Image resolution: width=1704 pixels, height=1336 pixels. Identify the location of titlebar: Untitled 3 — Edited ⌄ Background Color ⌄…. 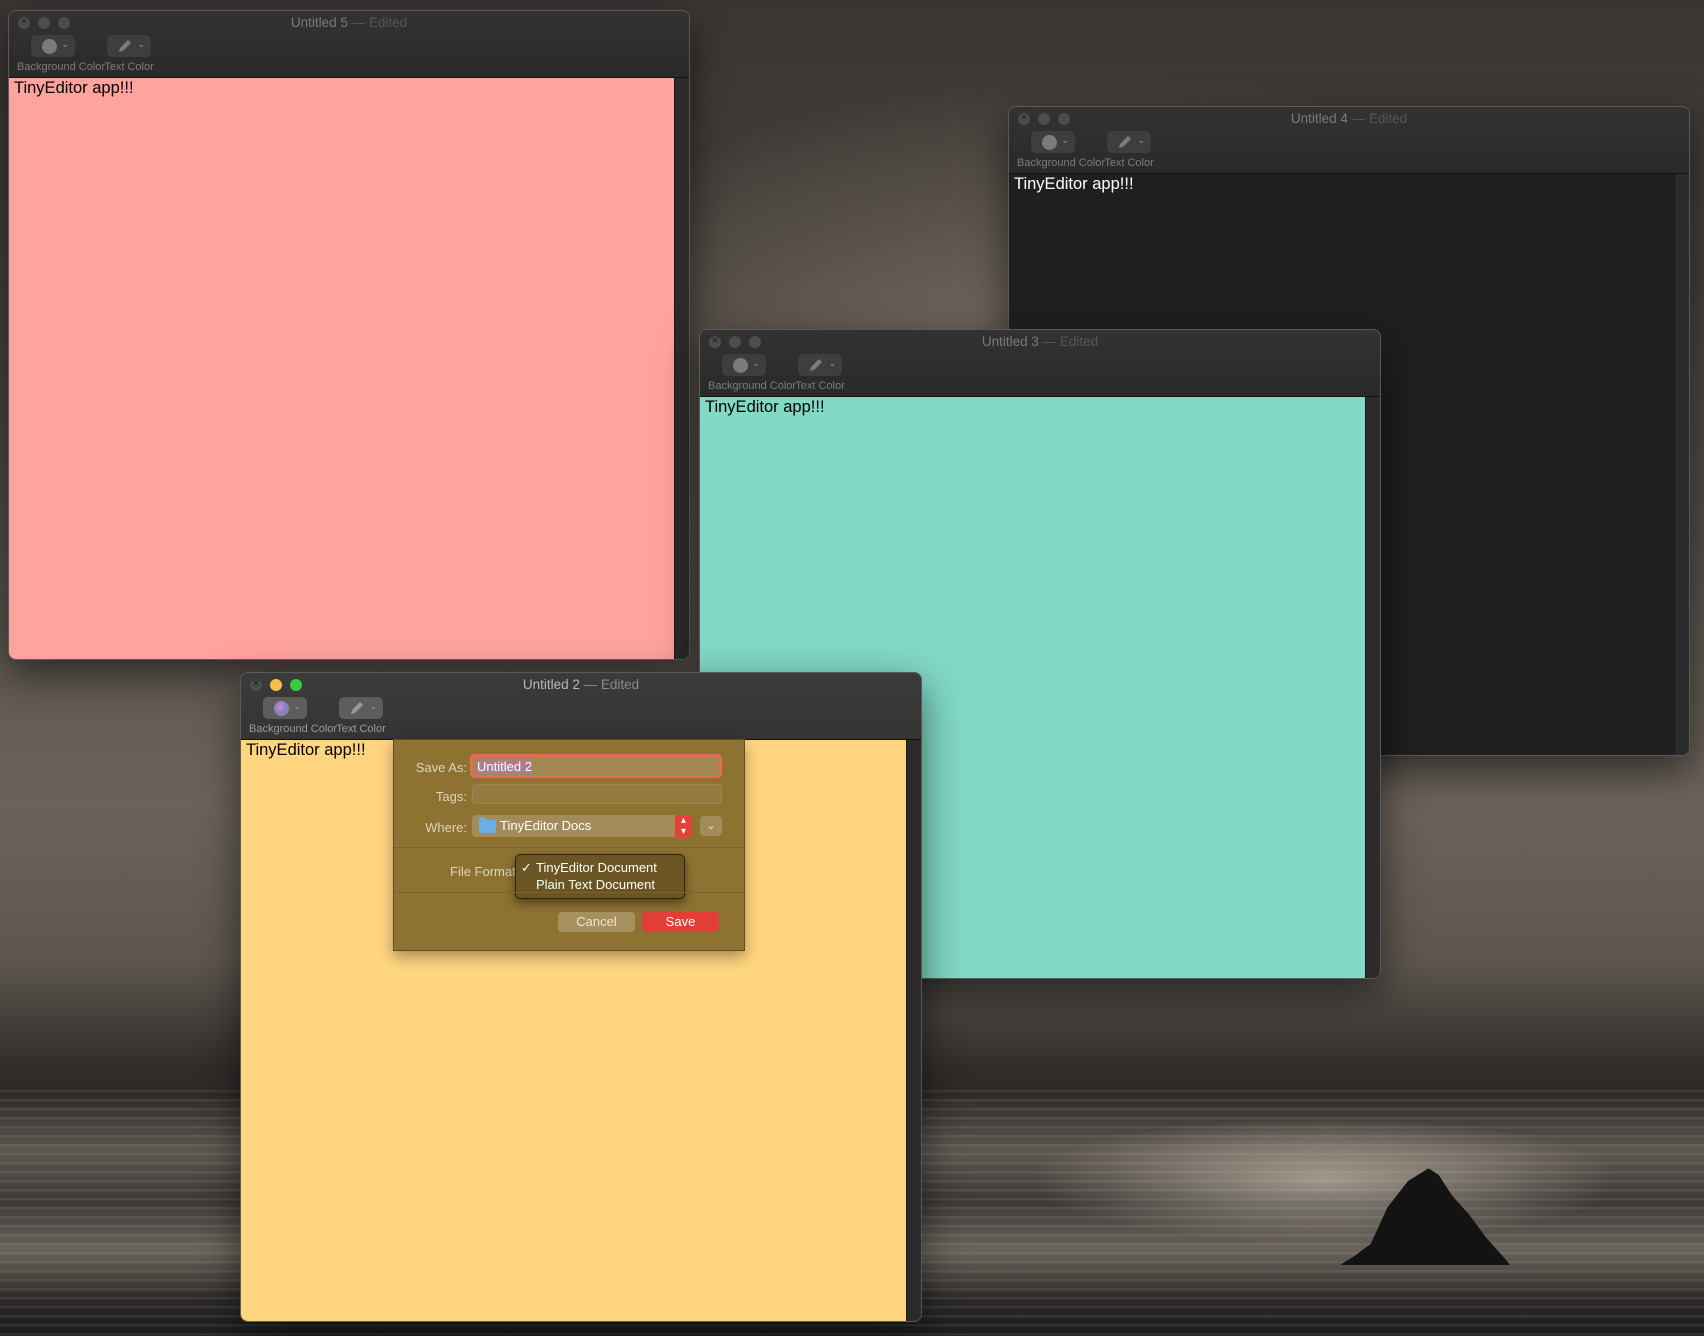
(1040, 363).